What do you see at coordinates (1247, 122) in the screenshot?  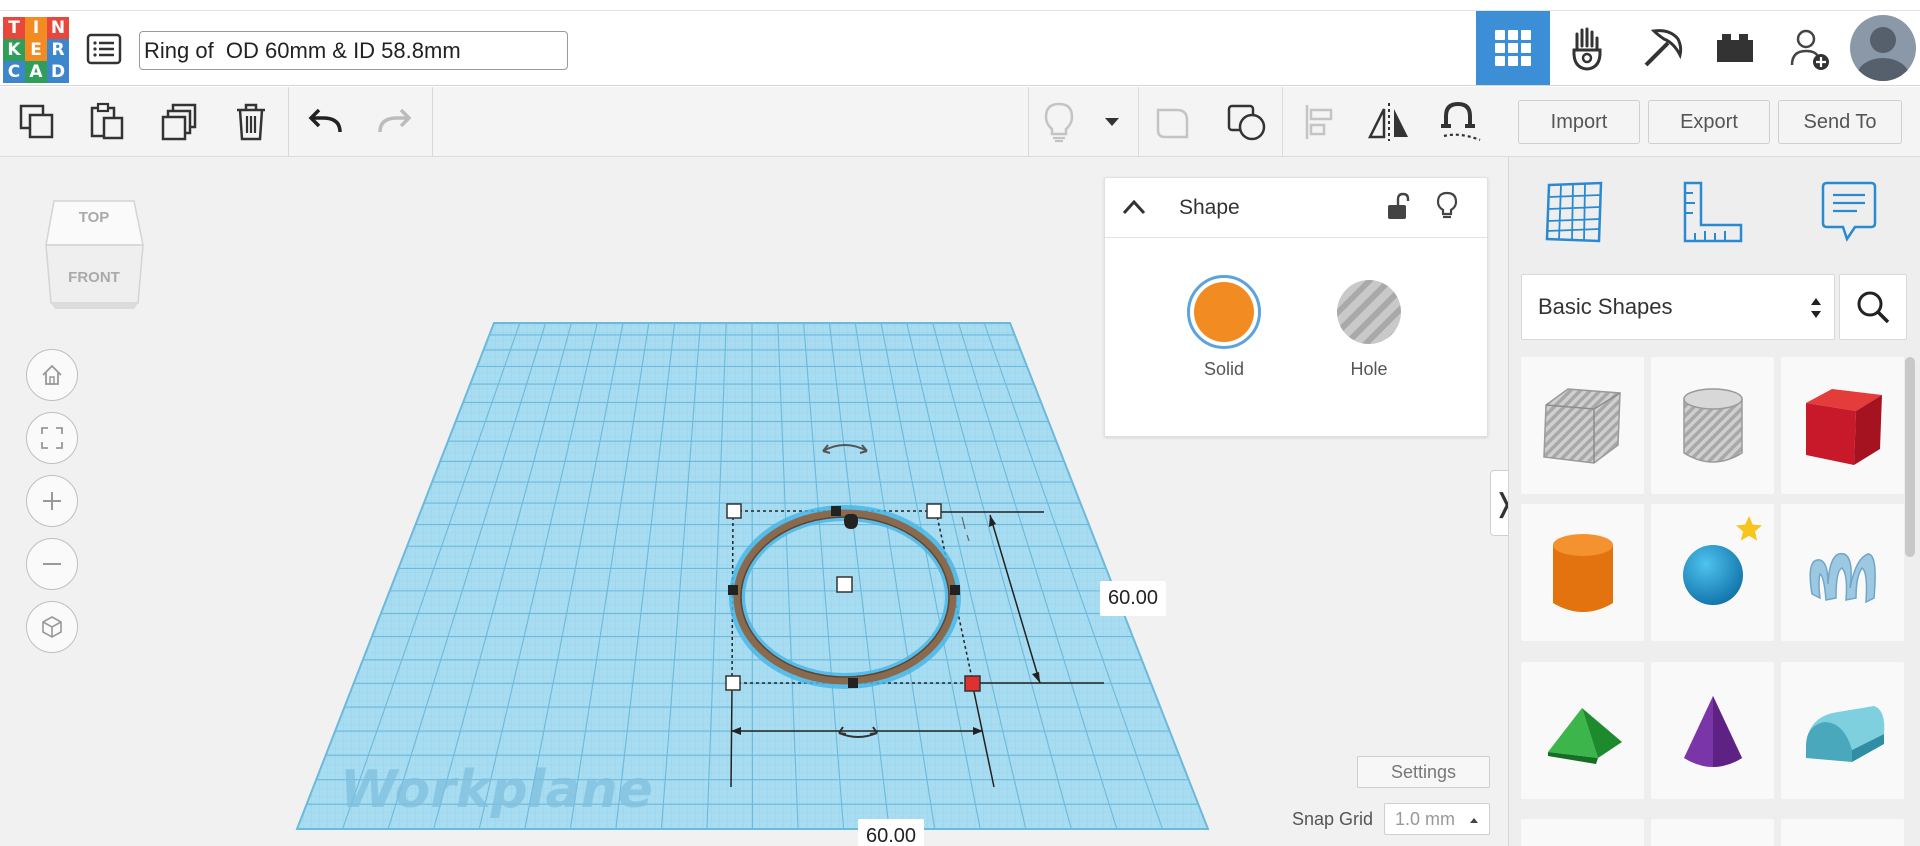 I see `ungroup-icon` at bounding box center [1247, 122].